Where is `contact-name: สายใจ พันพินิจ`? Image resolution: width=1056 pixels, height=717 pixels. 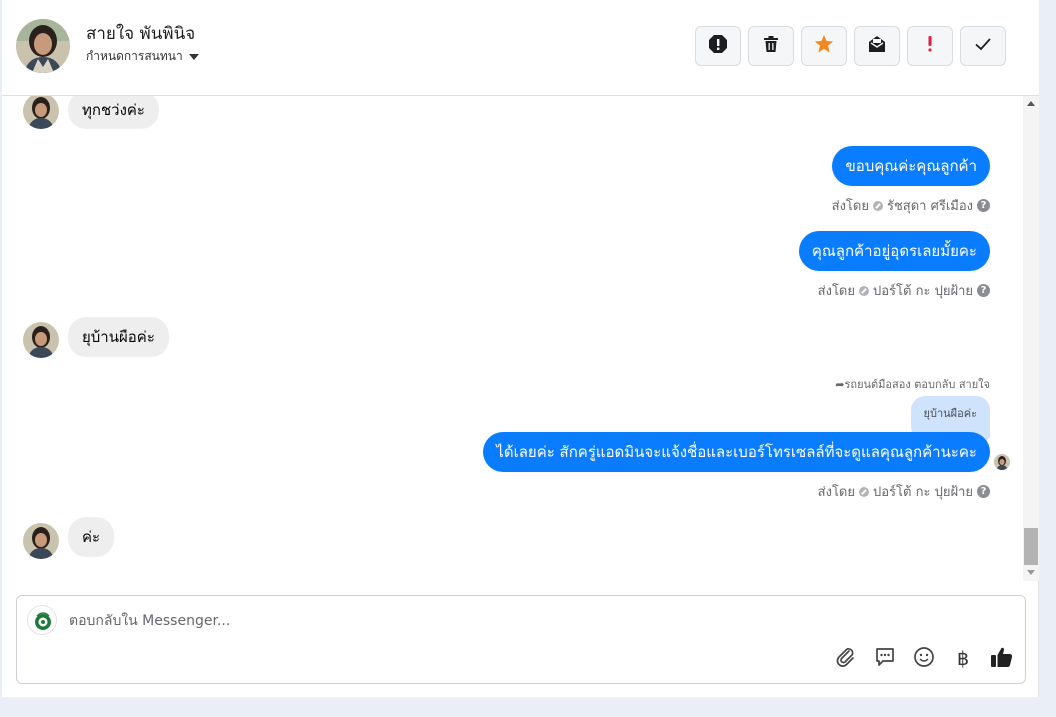
contact-name: สายใจ พันพินิจ is located at coordinates (141, 34).